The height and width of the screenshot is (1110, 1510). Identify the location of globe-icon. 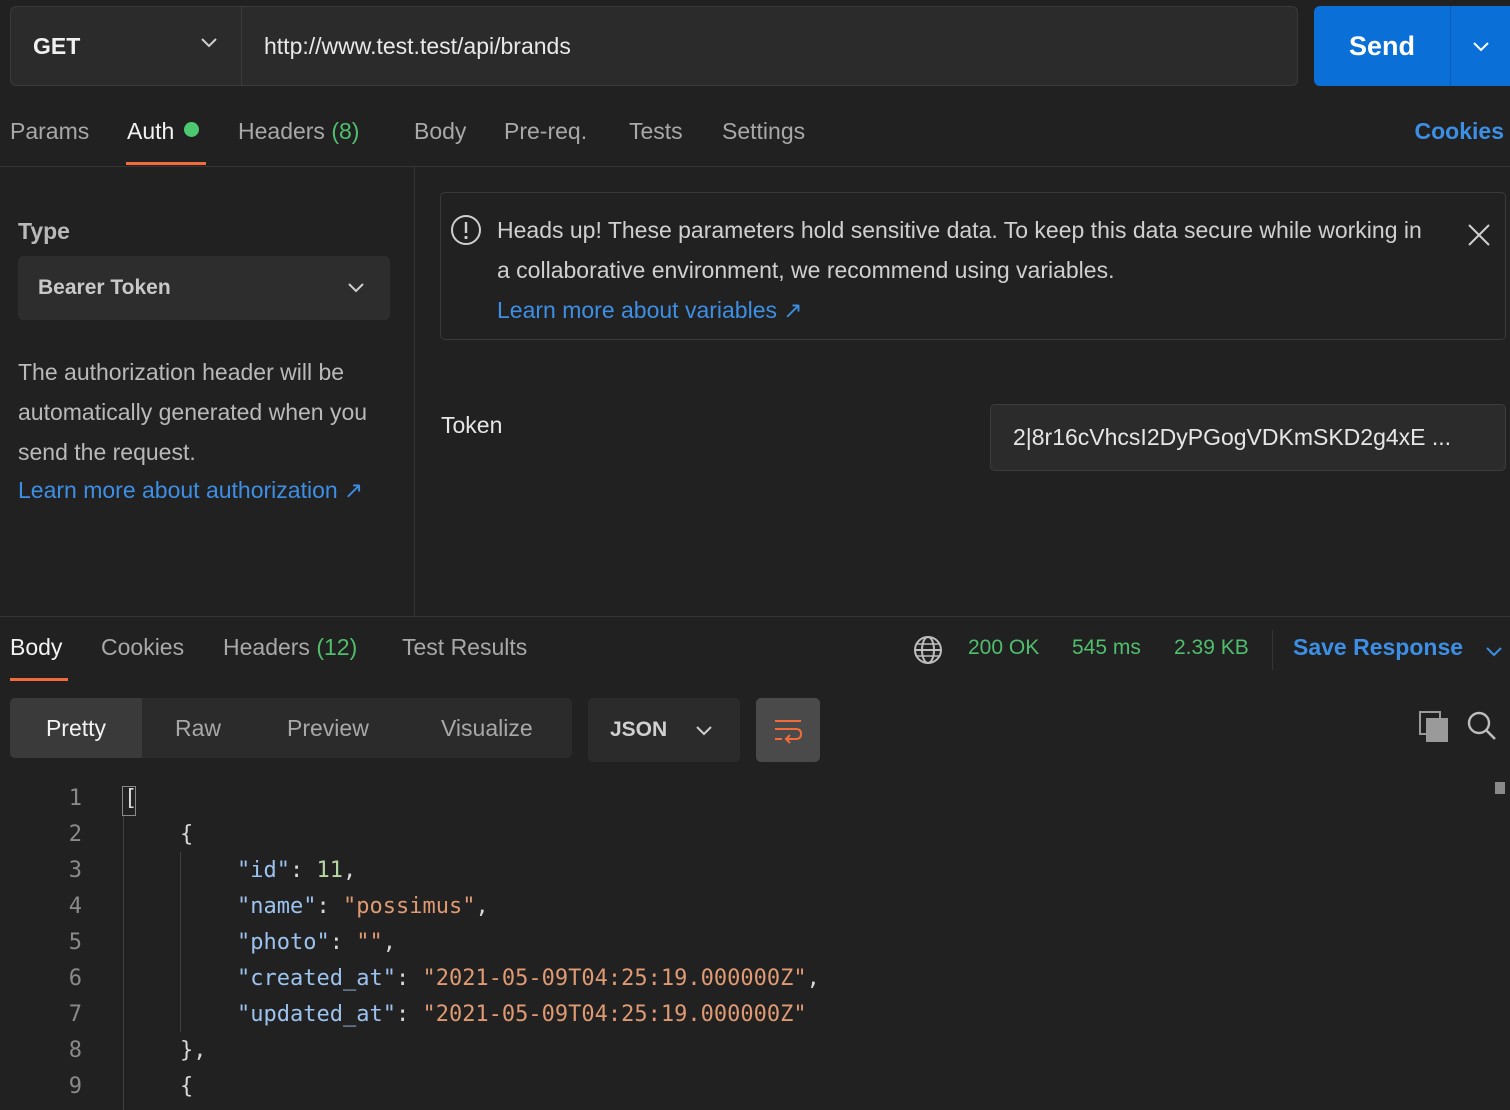
(928, 650).